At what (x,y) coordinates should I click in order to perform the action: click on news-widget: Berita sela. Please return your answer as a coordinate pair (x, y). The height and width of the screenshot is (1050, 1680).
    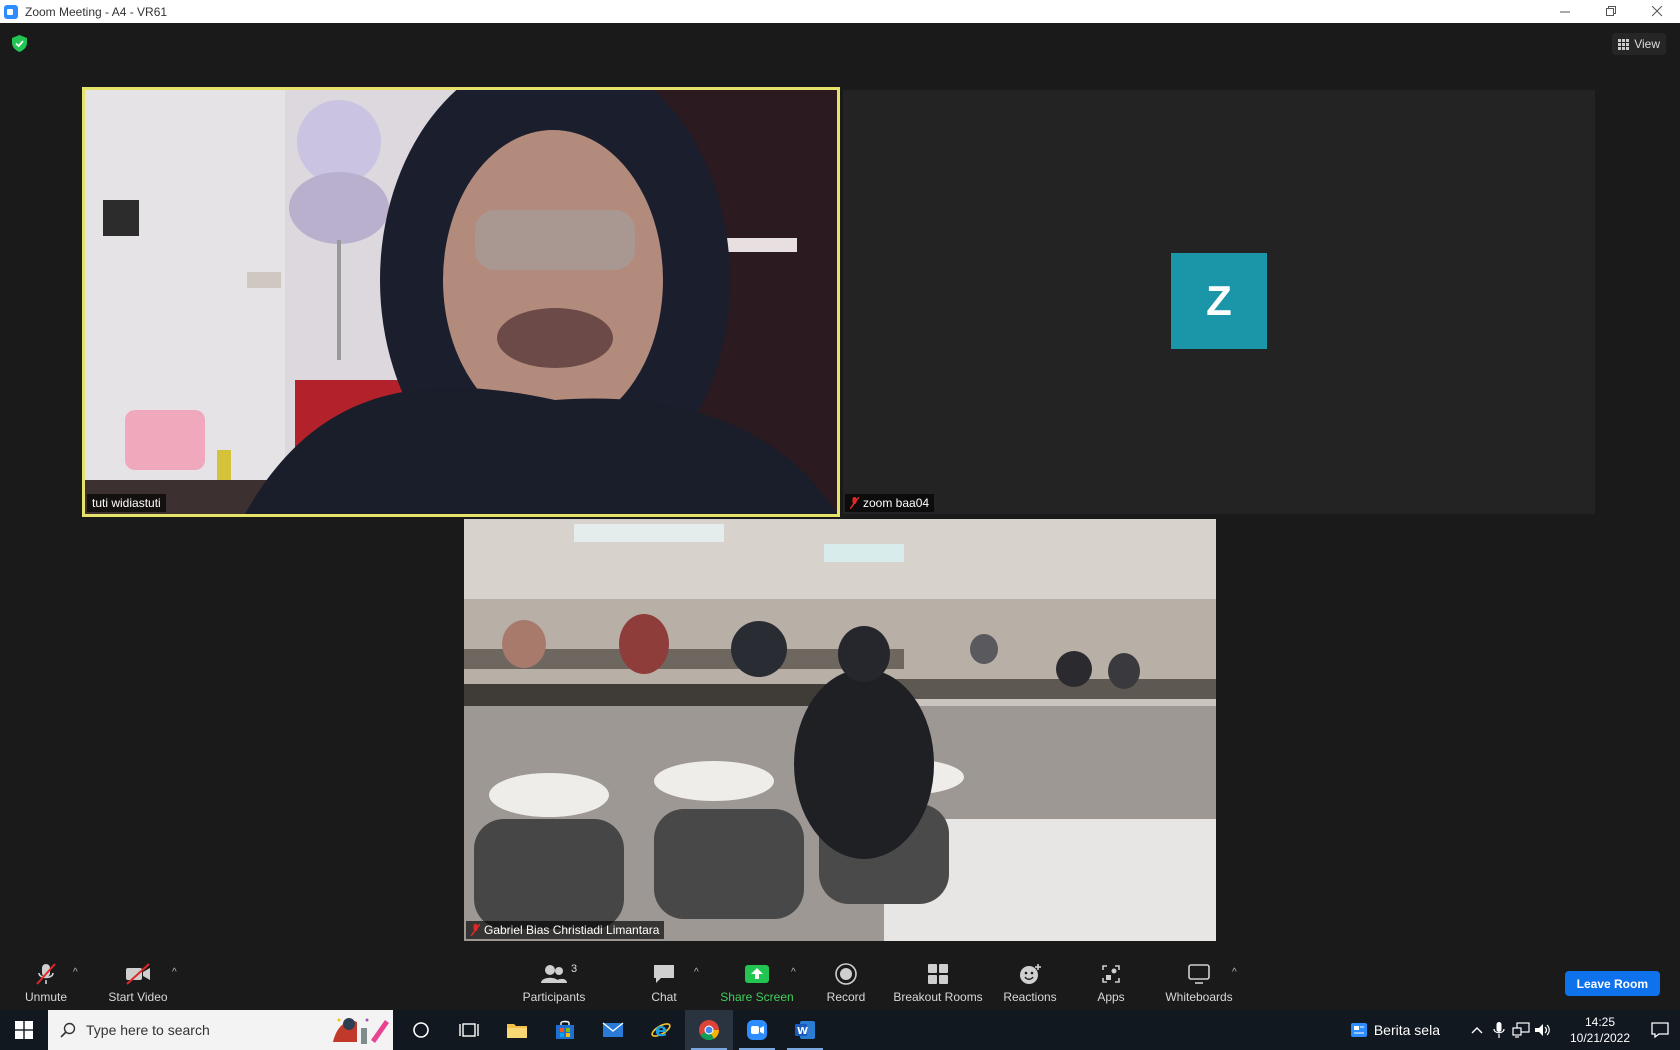
    Looking at the image, I should click on (1395, 1030).